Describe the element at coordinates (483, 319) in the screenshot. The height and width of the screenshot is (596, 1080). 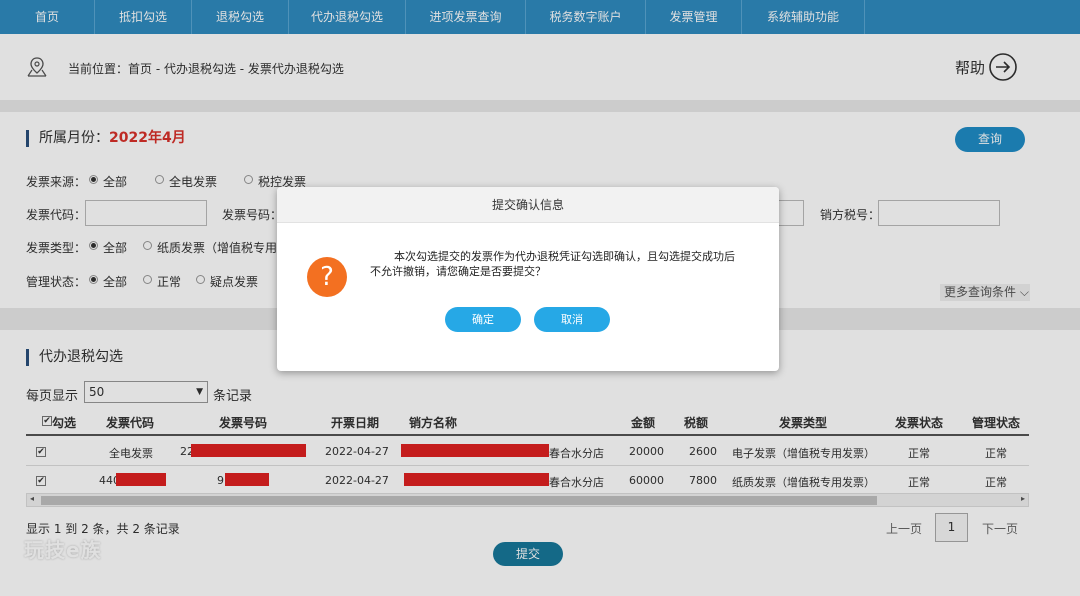
I see `confirm-button: 确定` at that location.